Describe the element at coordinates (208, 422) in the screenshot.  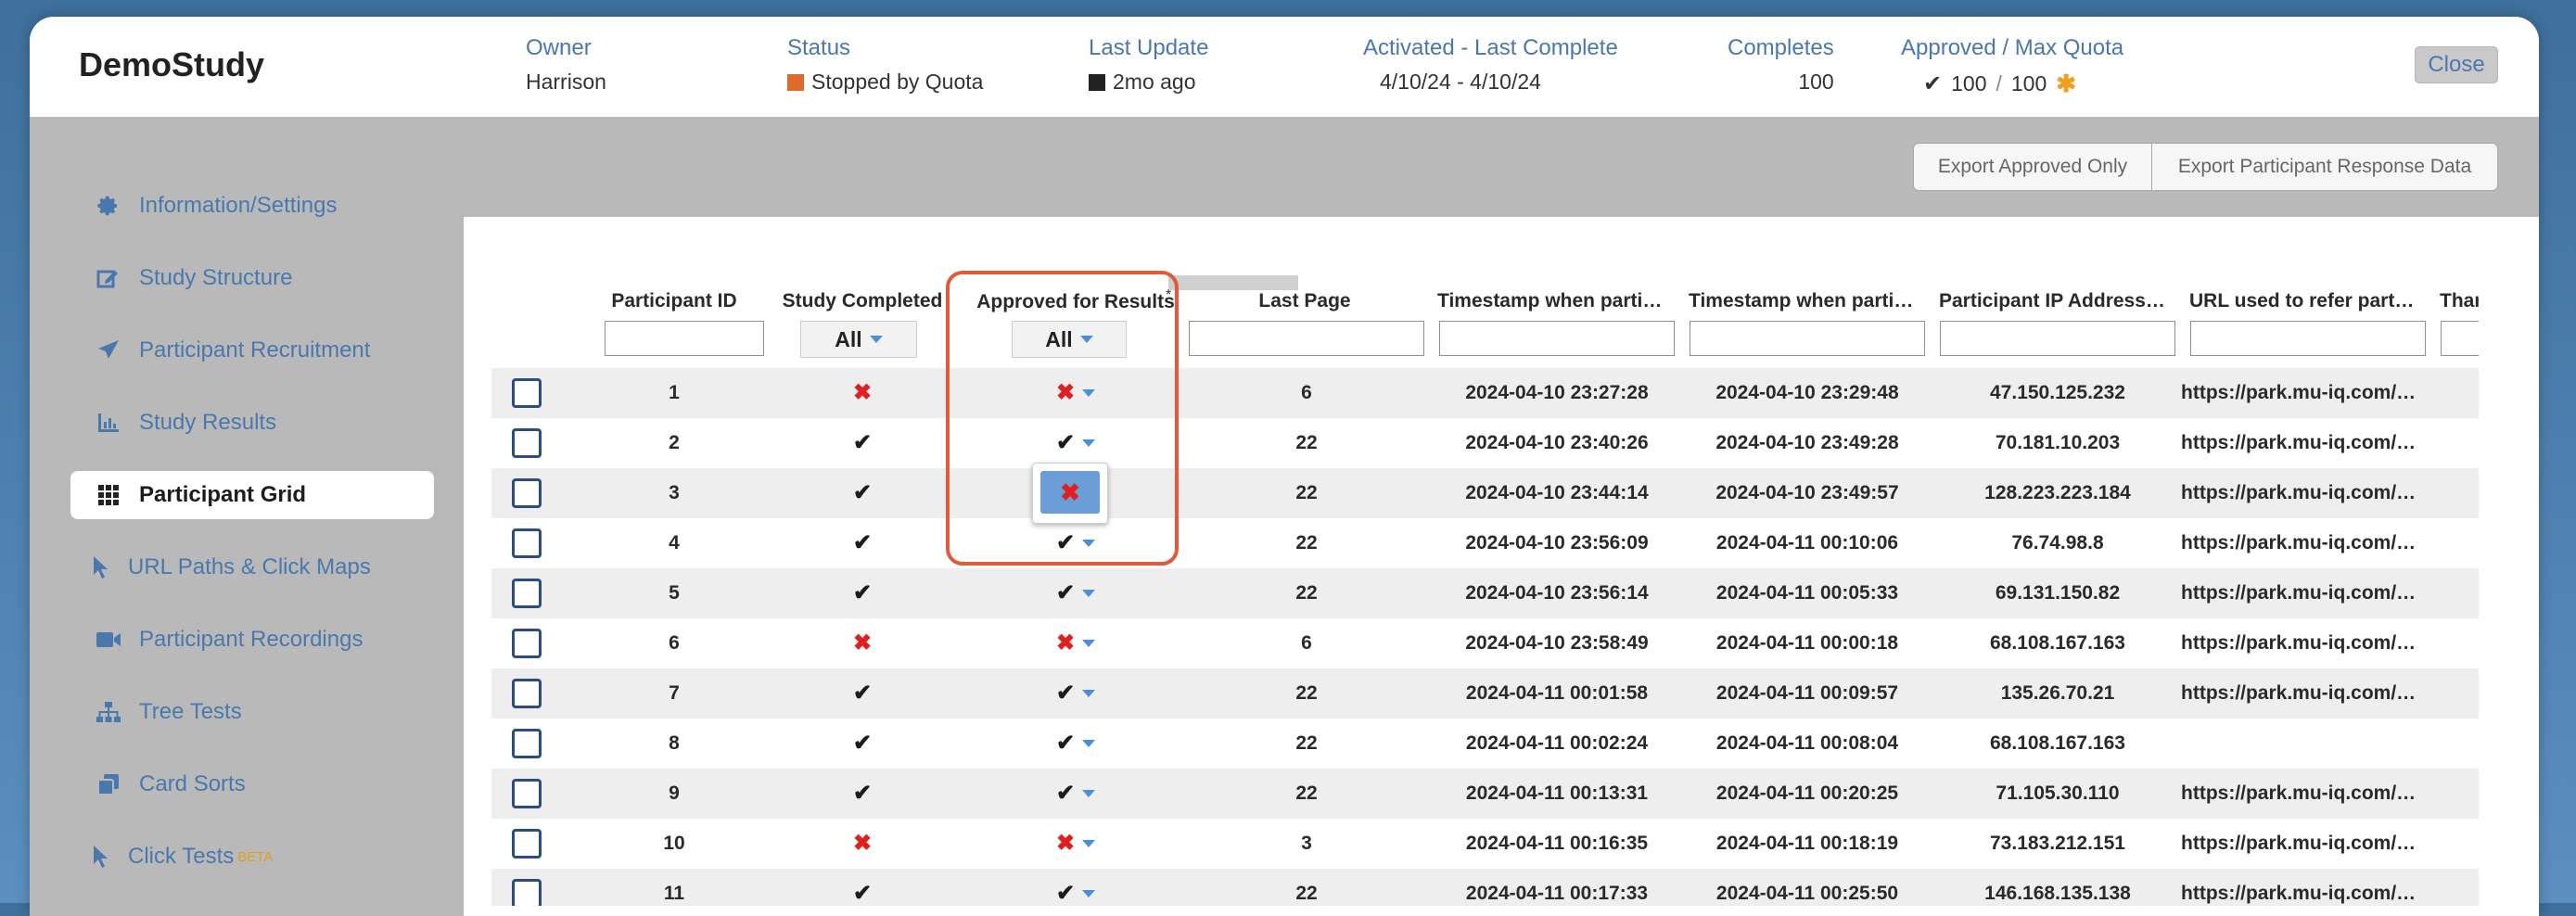
I see `sidebar-item-label: Study Results` at that location.